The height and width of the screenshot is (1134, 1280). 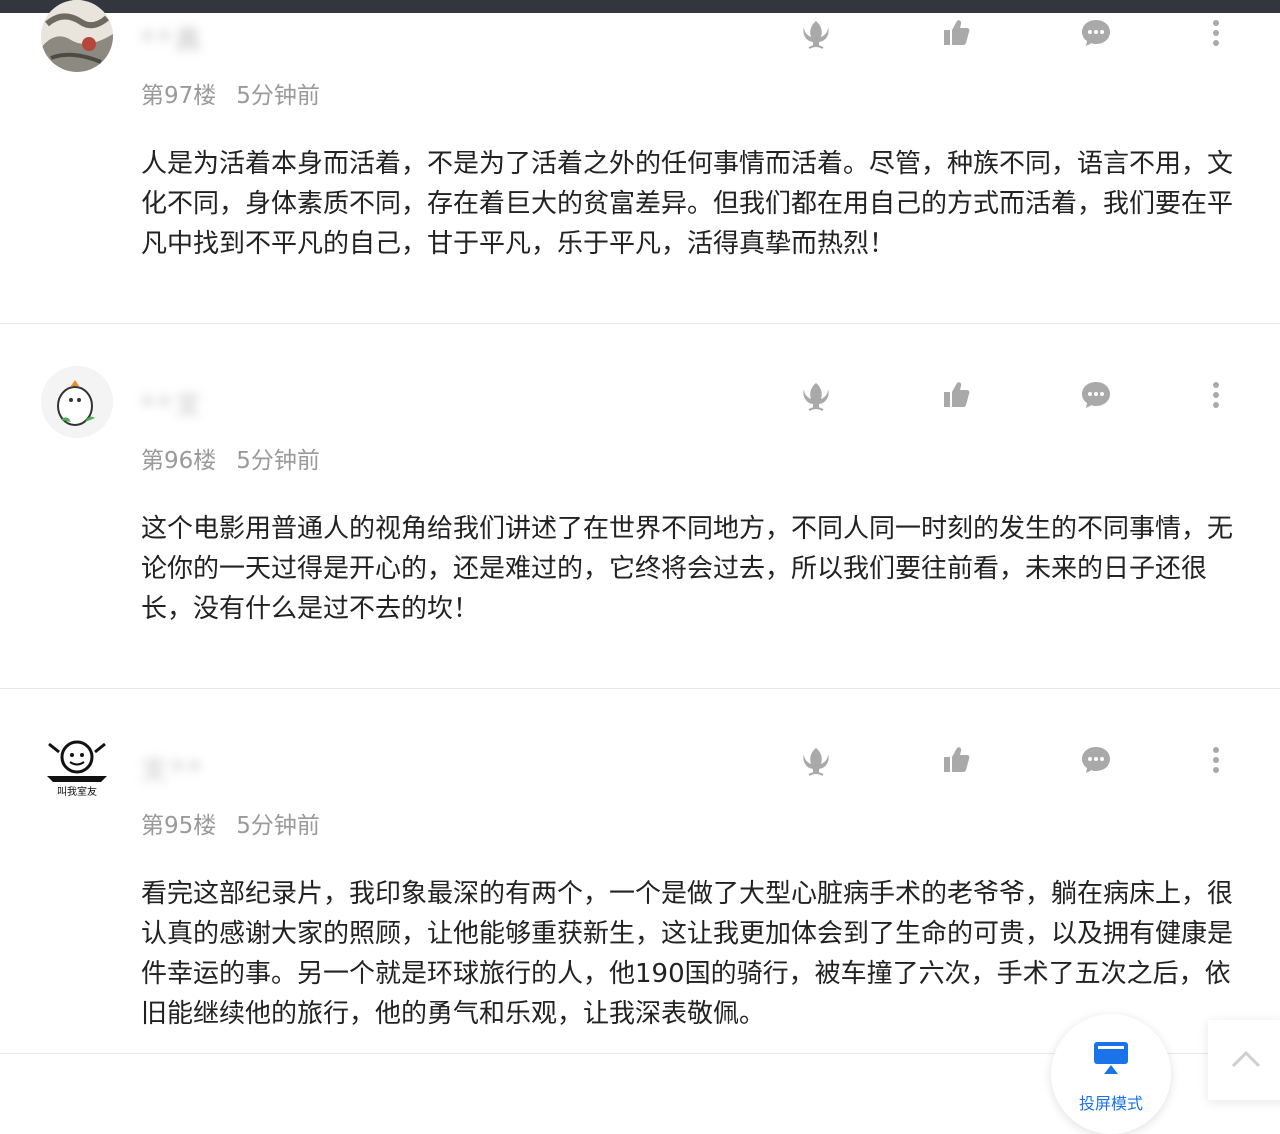 I want to click on back-to-top-button, so click(x=1244, y=1060).